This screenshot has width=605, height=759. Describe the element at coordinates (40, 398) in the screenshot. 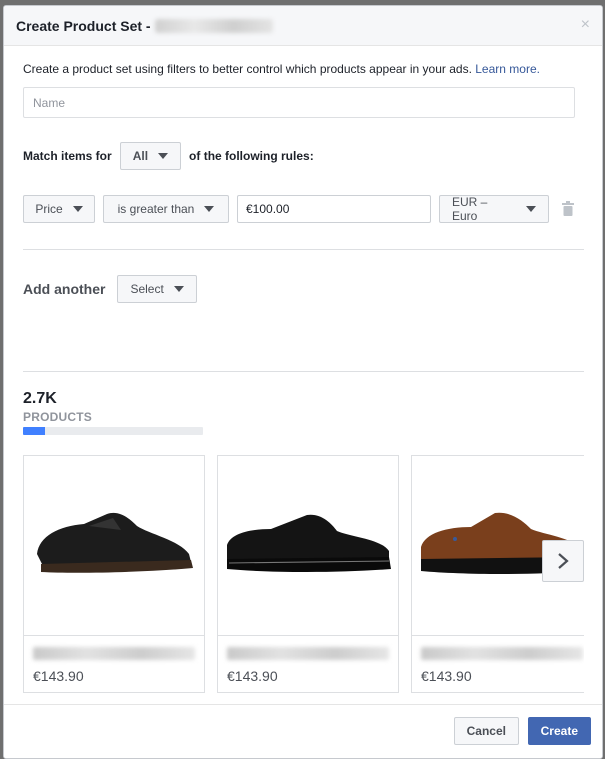

I see `product-count: 2.7K` at that location.